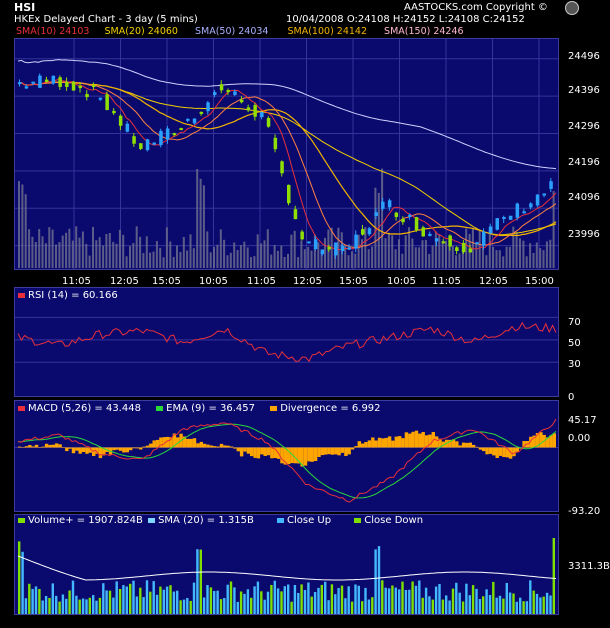  What do you see at coordinates (584, 162) in the screenshot?
I see `price-tick: 24196` at bounding box center [584, 162].